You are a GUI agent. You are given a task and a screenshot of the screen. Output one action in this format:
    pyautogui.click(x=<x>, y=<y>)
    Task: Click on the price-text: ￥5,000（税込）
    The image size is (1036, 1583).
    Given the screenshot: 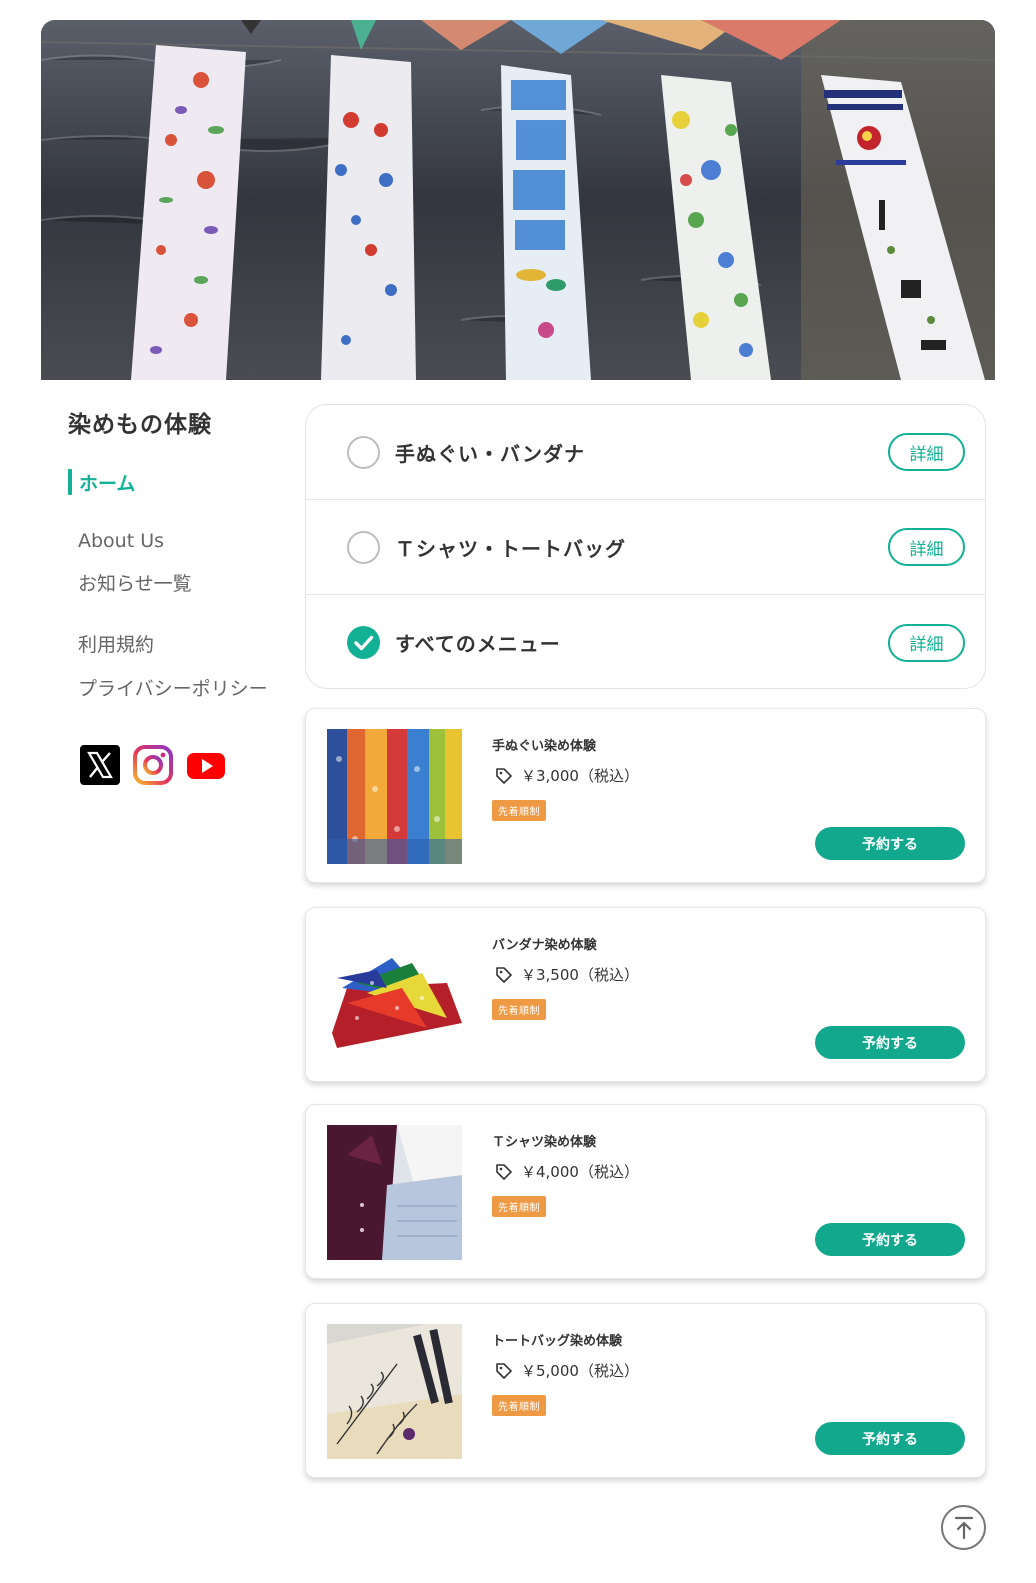 What is the action you would take?
    pyautogui.click(x=580, y=1371)
    